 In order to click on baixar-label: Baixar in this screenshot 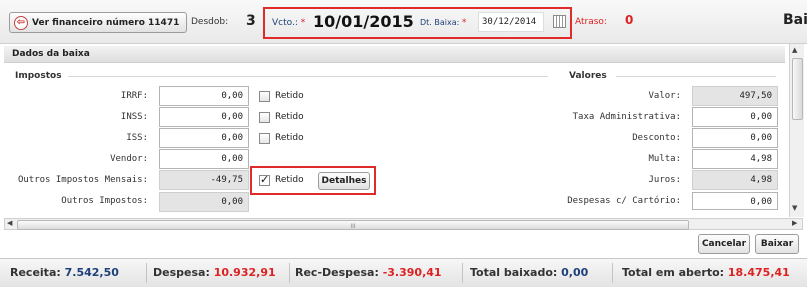, I will do `click(777, 244)`.